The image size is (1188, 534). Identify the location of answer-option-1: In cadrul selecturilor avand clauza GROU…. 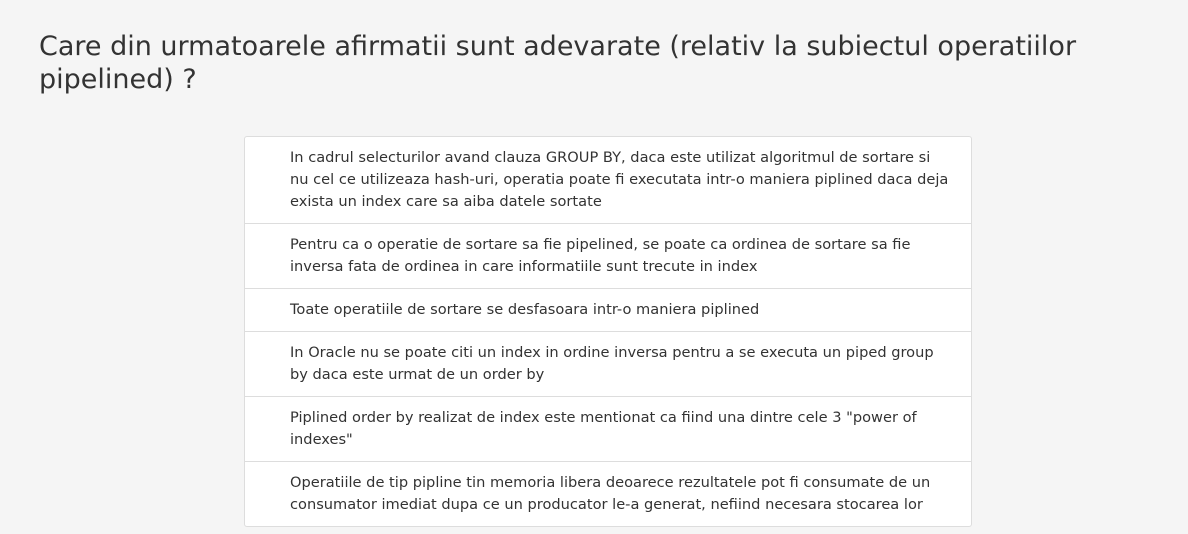
(608, 180).